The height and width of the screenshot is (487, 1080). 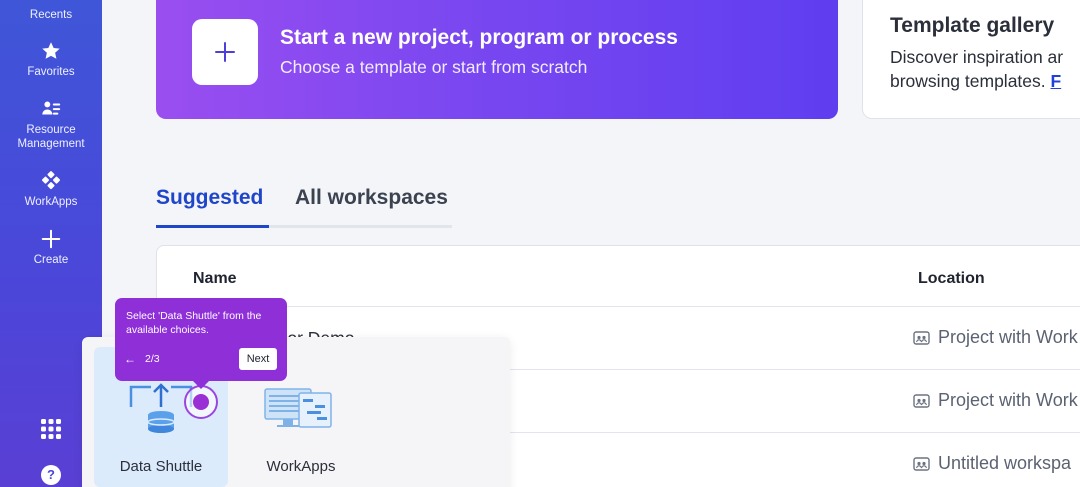 I want to click on banner-subtitle: Choose a template or start from scratch, so click(x=434, y=67).